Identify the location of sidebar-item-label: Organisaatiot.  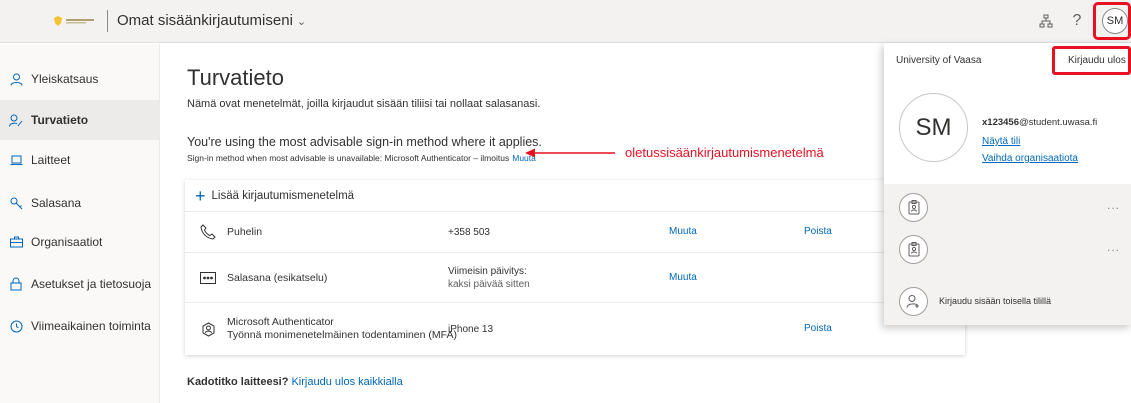
(67, 242).